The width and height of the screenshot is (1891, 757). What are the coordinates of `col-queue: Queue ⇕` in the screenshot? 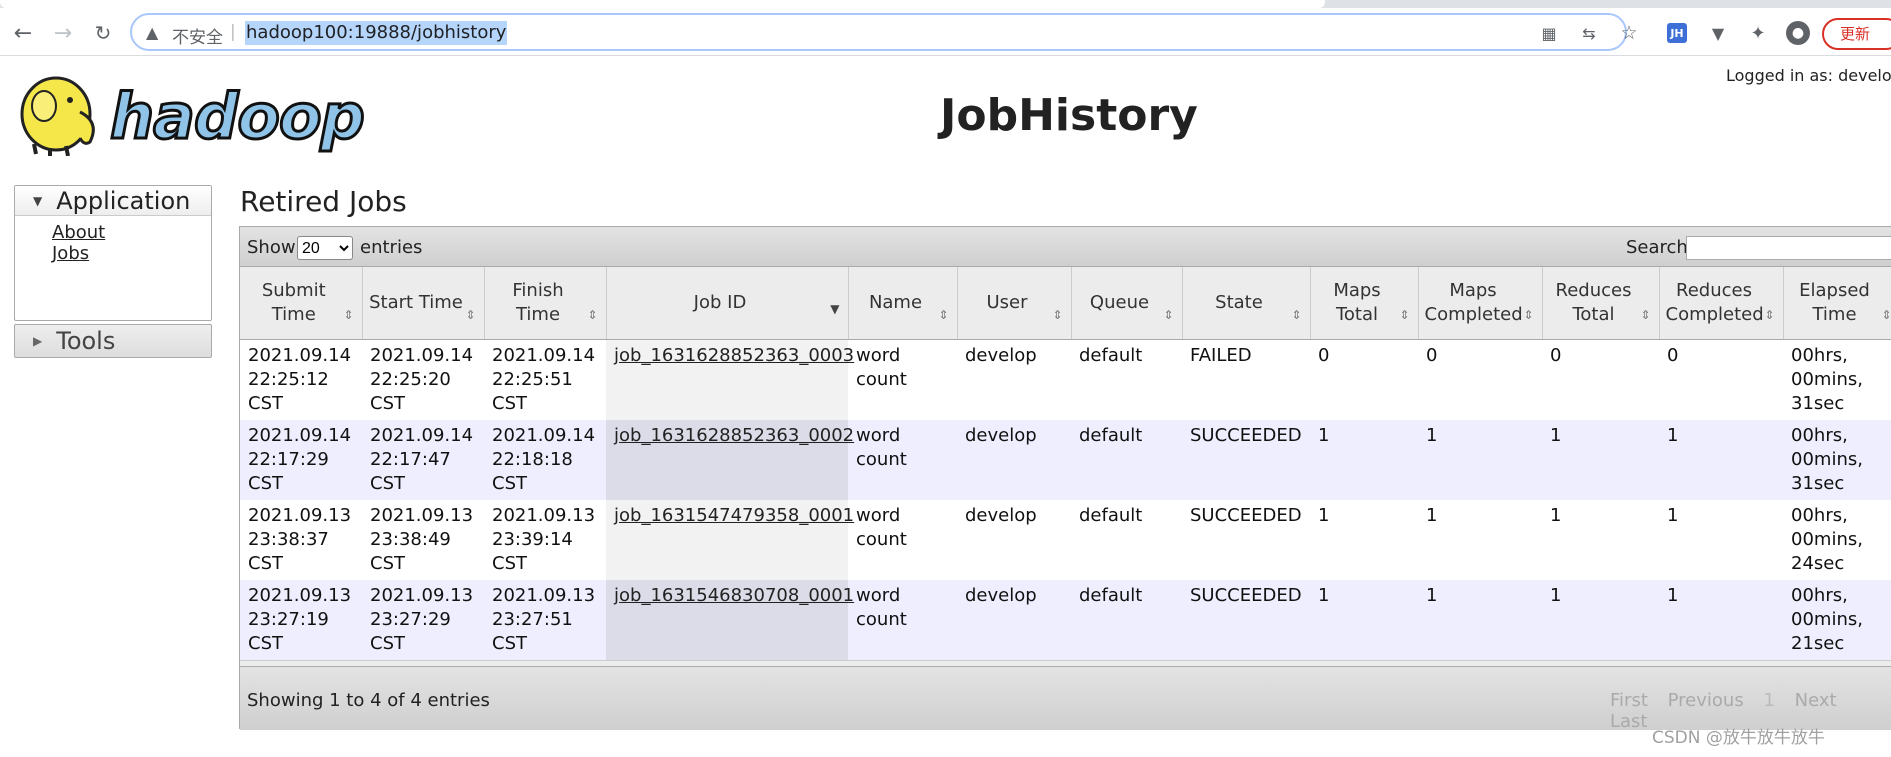 It's located at (1127, 303).